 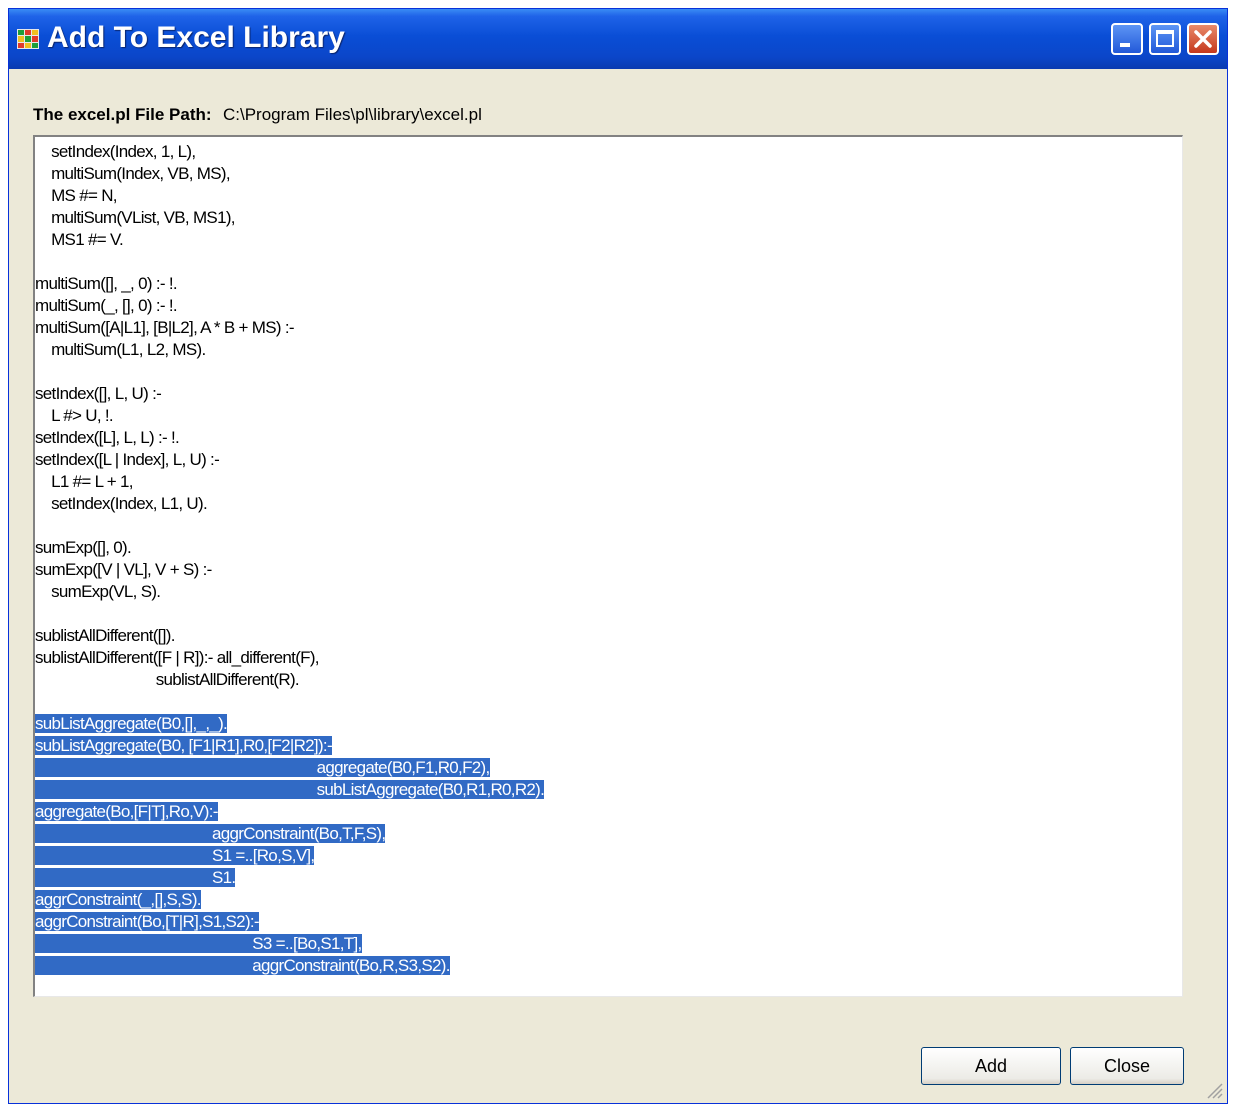 What do you see at coordinates (289, 306) in the screenshot?
I see `code-line: multiSum(_, [], 0) :- !.` at bounding box center [289, 306].